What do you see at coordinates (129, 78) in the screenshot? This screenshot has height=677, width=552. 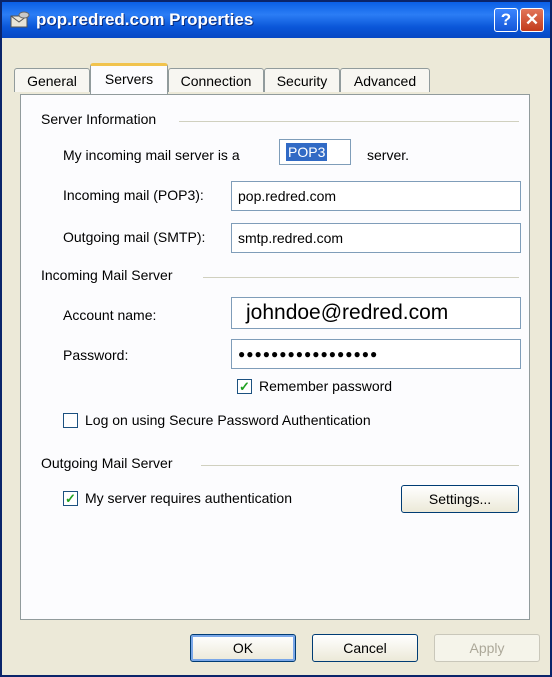 I see `tab-servers: Servers` at bounding box center [129, 78].